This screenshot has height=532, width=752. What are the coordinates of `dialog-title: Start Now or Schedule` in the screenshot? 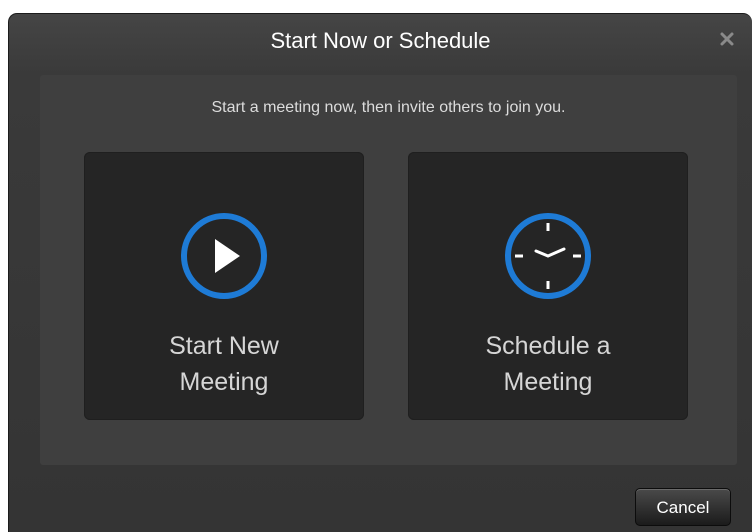 It's located at (380, 40).